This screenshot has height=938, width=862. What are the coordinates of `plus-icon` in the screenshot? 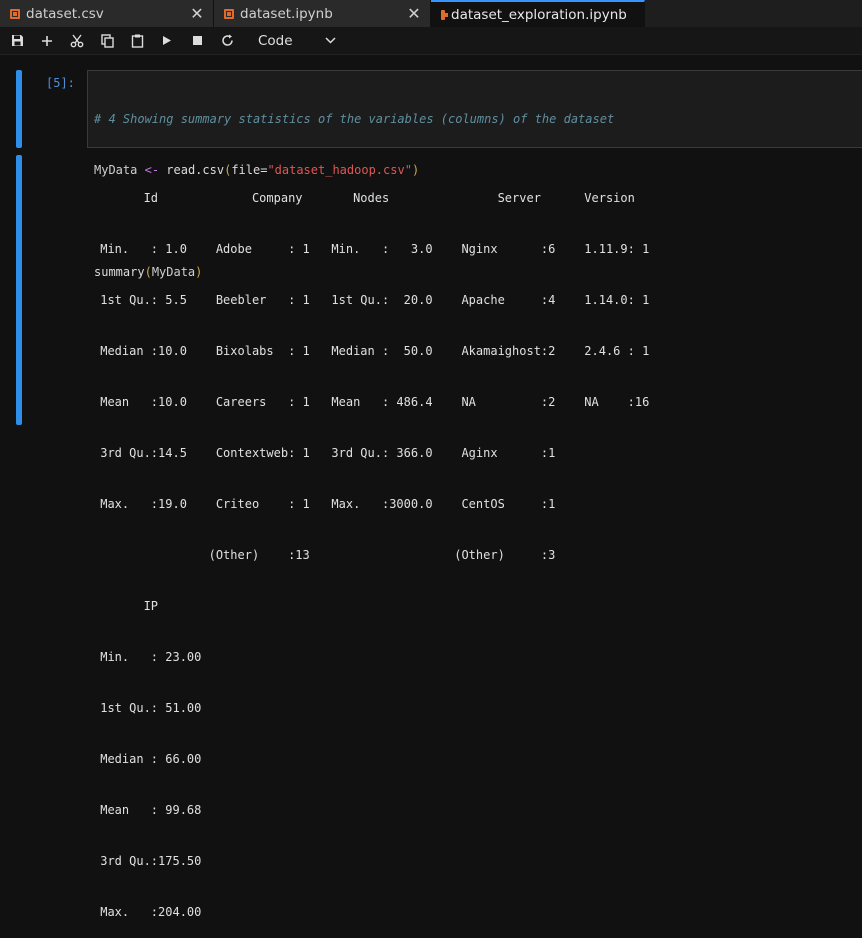 It's located at (47, 40).